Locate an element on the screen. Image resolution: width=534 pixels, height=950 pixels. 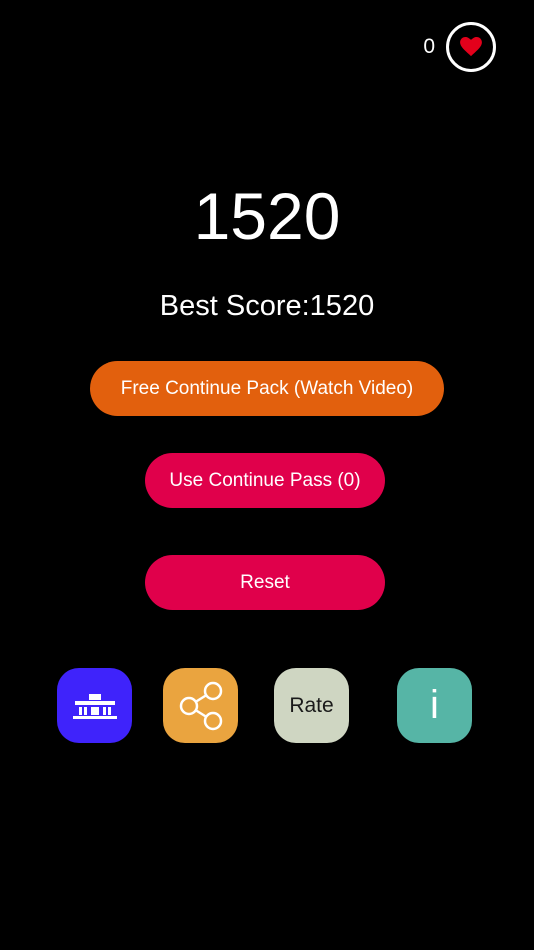
current-score: 1520 is located at coordinates (267, 216).